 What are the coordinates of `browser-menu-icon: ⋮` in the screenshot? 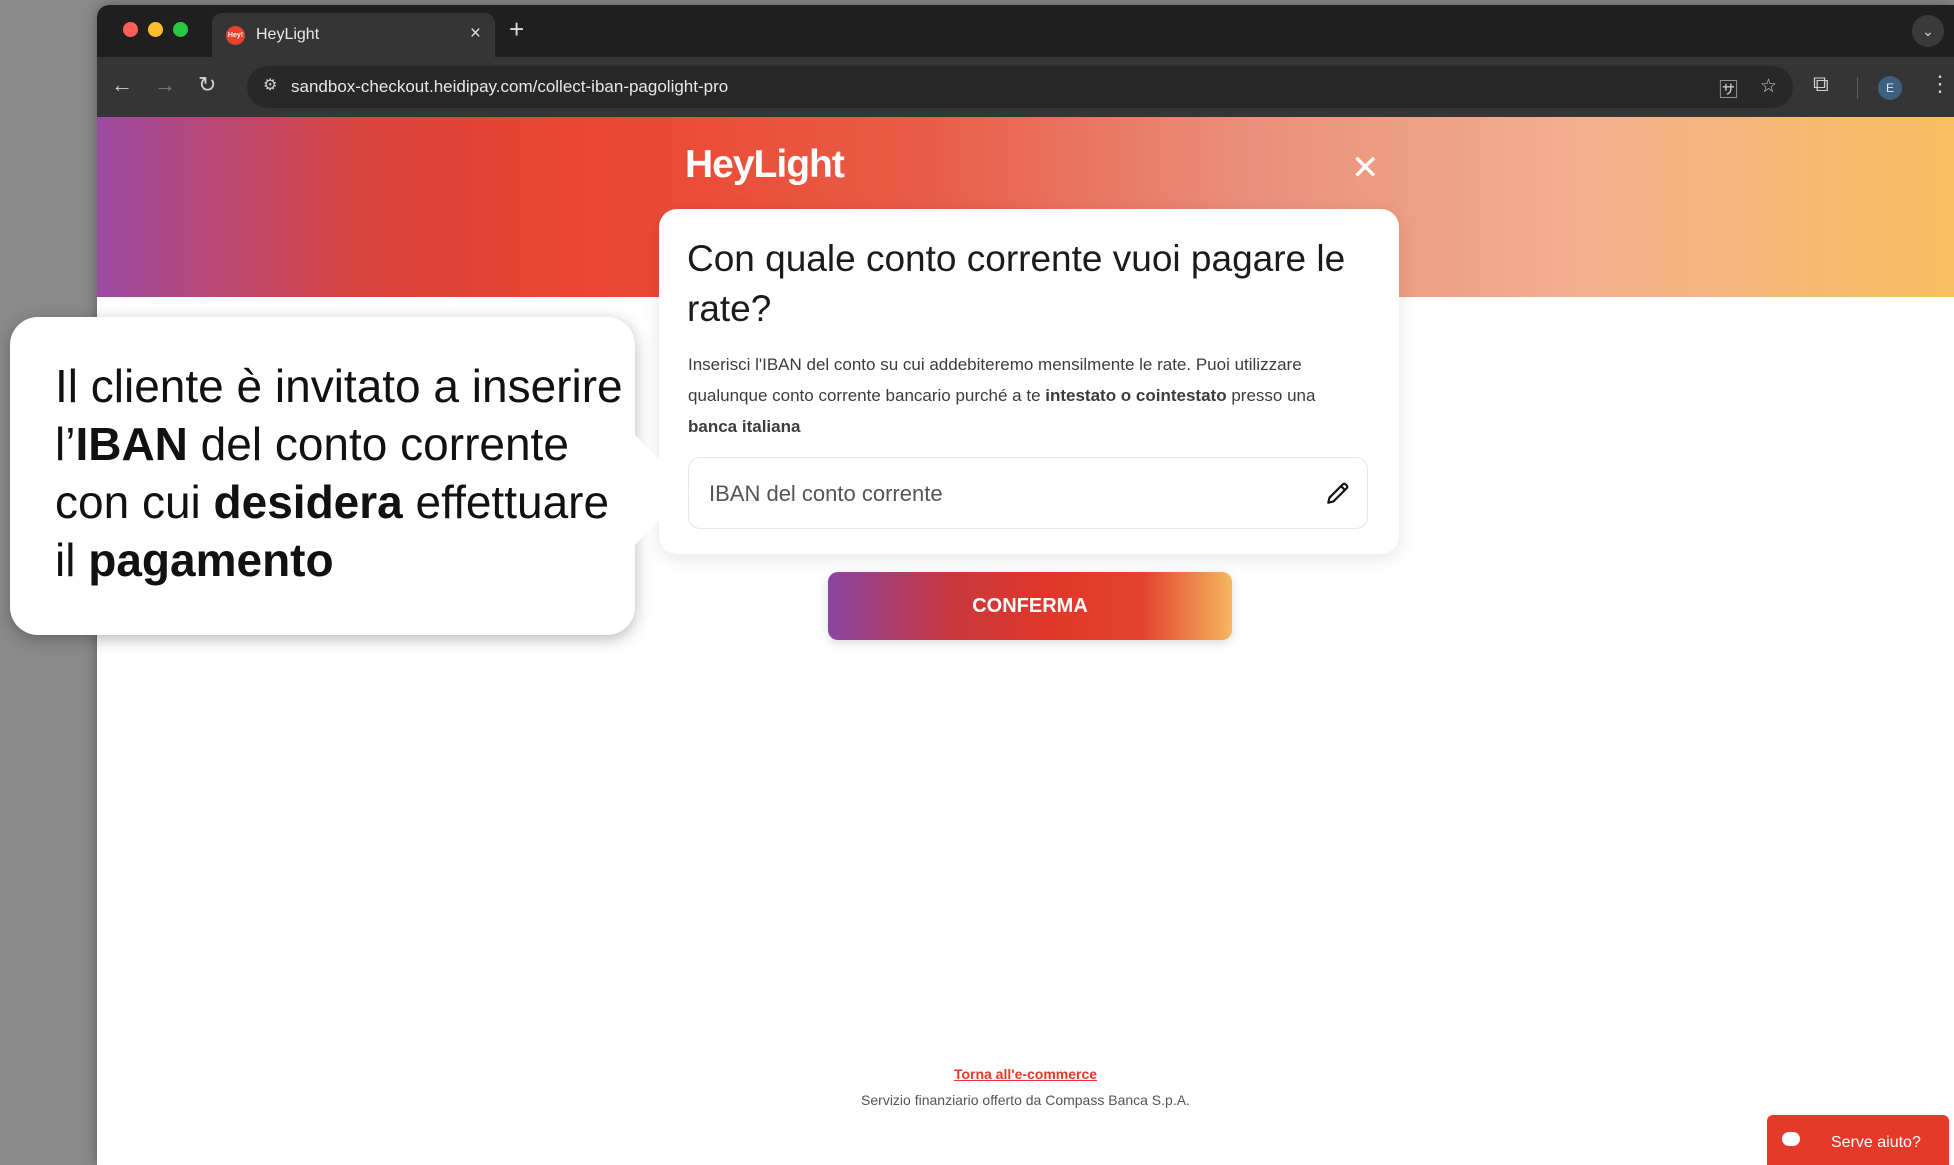 It's located at (1940, 84).